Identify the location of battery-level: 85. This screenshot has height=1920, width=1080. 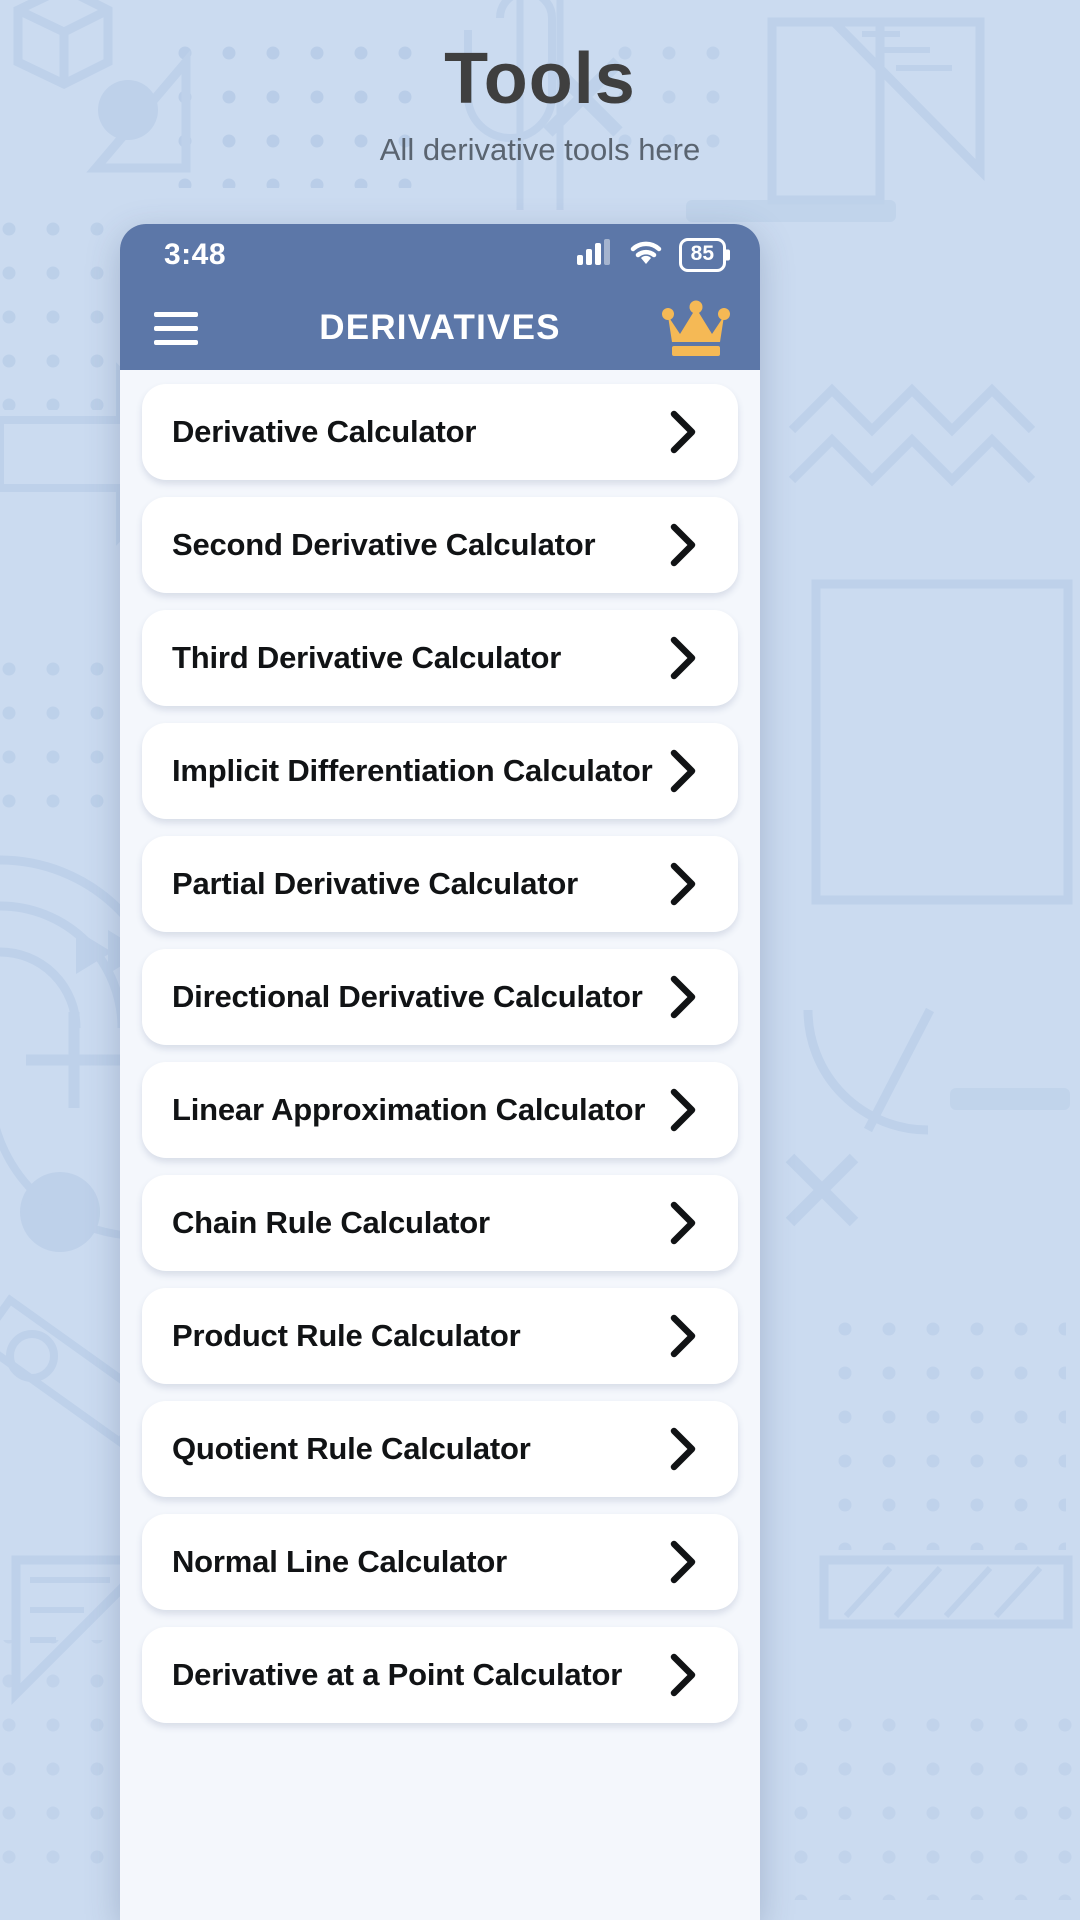
(702, 254).